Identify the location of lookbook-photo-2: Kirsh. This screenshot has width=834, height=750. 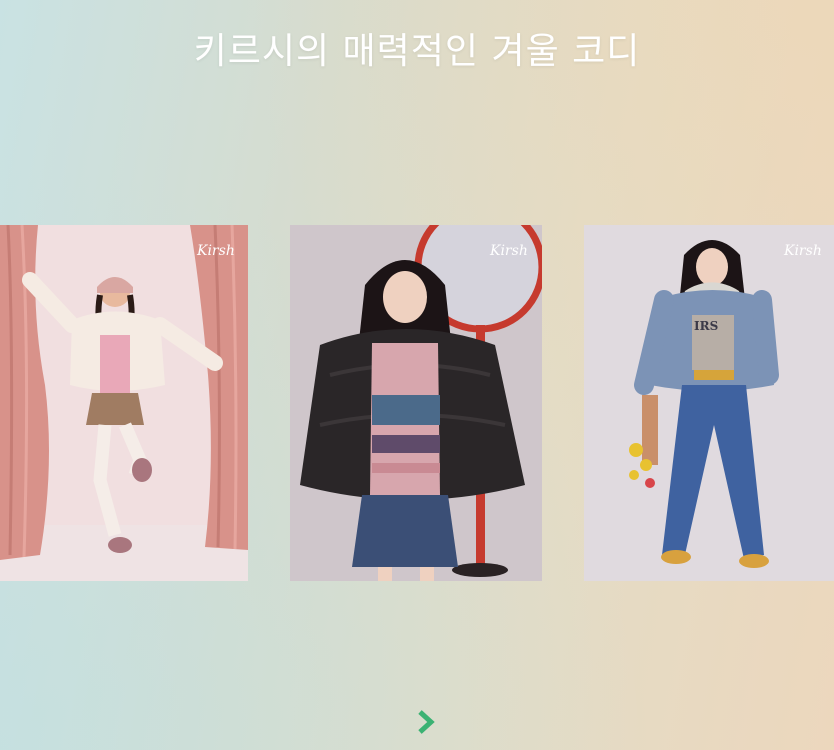
(416, 403).